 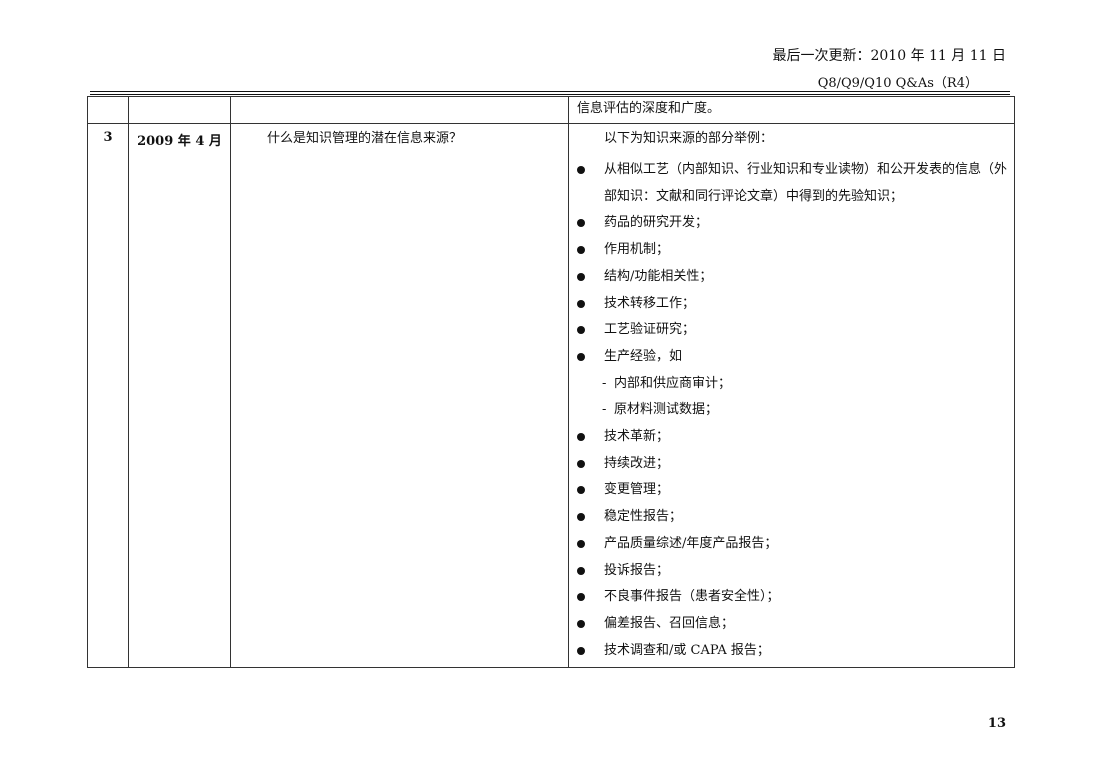 What do you see at coordinates (791, 517) in the screenshot?
I see `list-item: 稳定性报告；` at bounding box center [791, 517].